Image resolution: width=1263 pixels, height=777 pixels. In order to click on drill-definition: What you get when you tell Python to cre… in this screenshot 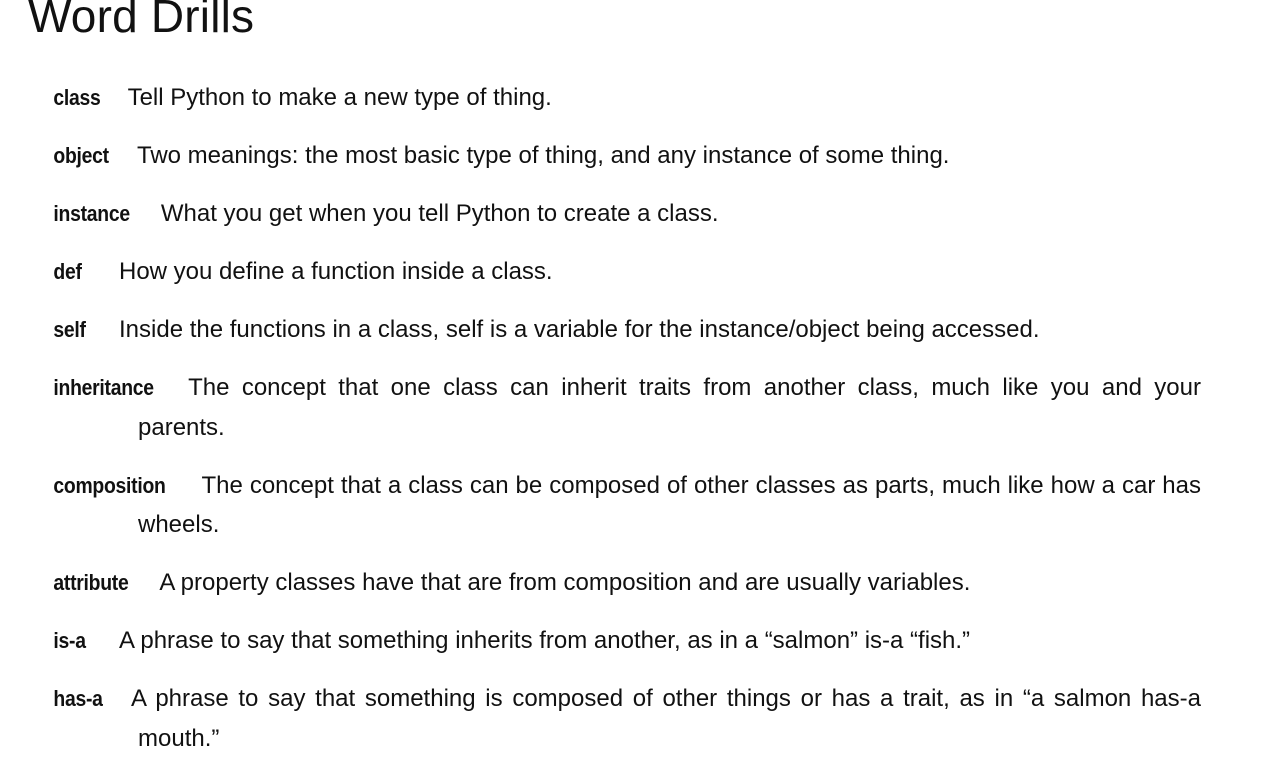, I will do `click(439, 213)`.